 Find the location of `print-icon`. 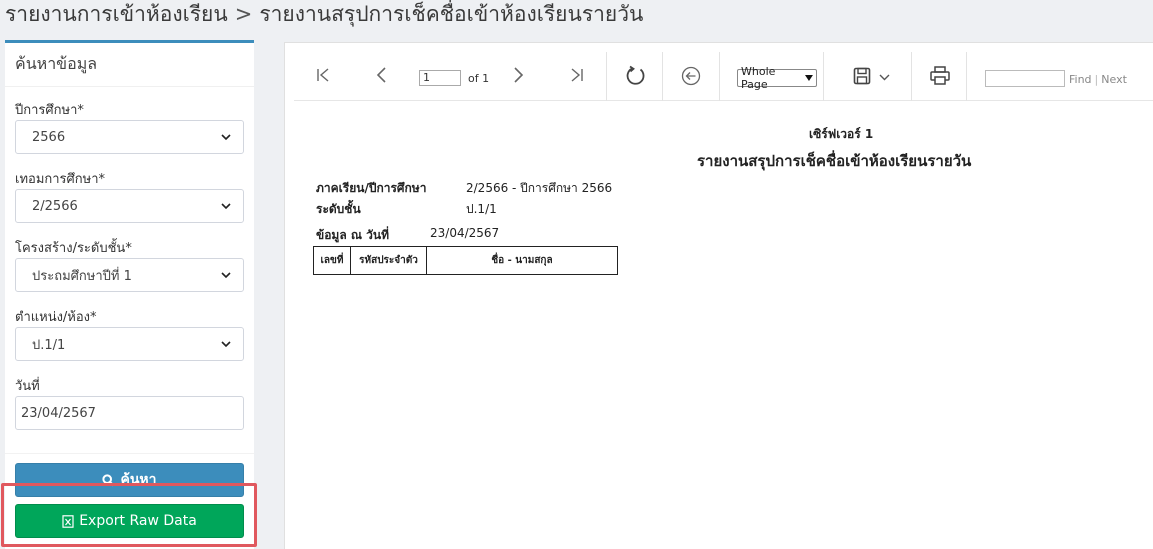

print-icon is located at coordinates (940, 75).